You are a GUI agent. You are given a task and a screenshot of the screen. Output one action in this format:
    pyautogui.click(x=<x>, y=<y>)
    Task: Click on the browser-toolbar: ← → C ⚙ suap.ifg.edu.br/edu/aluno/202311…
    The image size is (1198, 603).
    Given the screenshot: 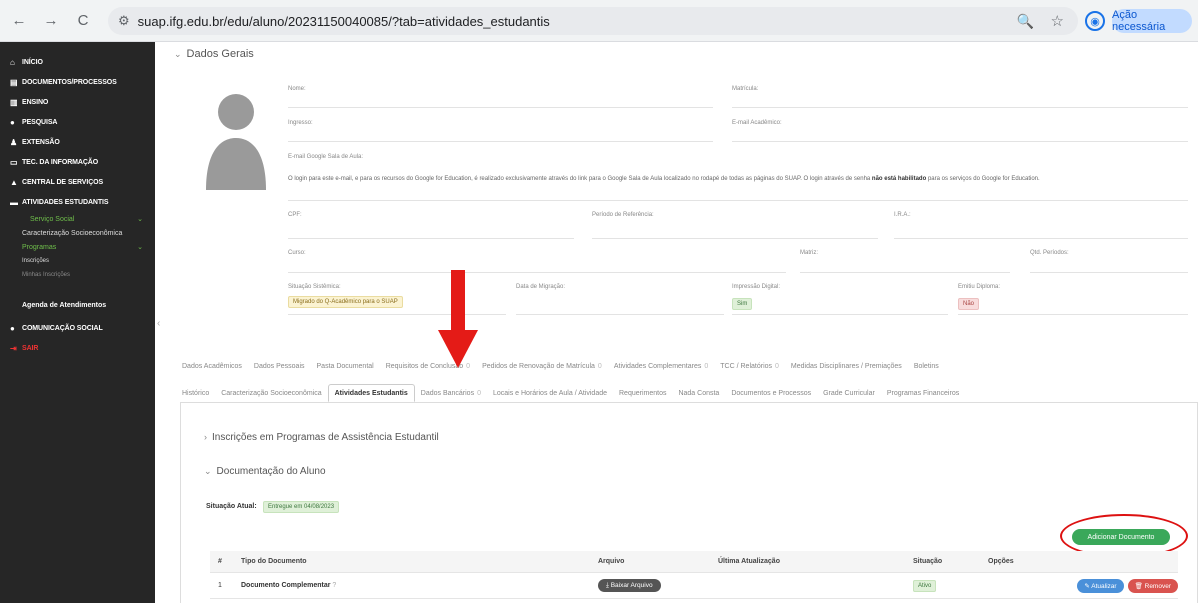 What is the action you would take?
    pyautogui.click(x=599, y=21)
    